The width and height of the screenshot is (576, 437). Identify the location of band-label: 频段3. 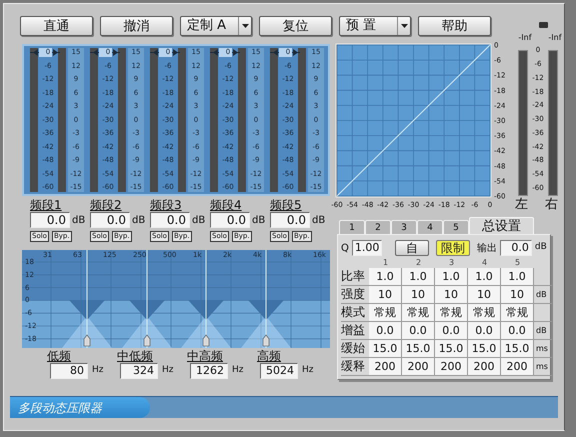
(166, 205).